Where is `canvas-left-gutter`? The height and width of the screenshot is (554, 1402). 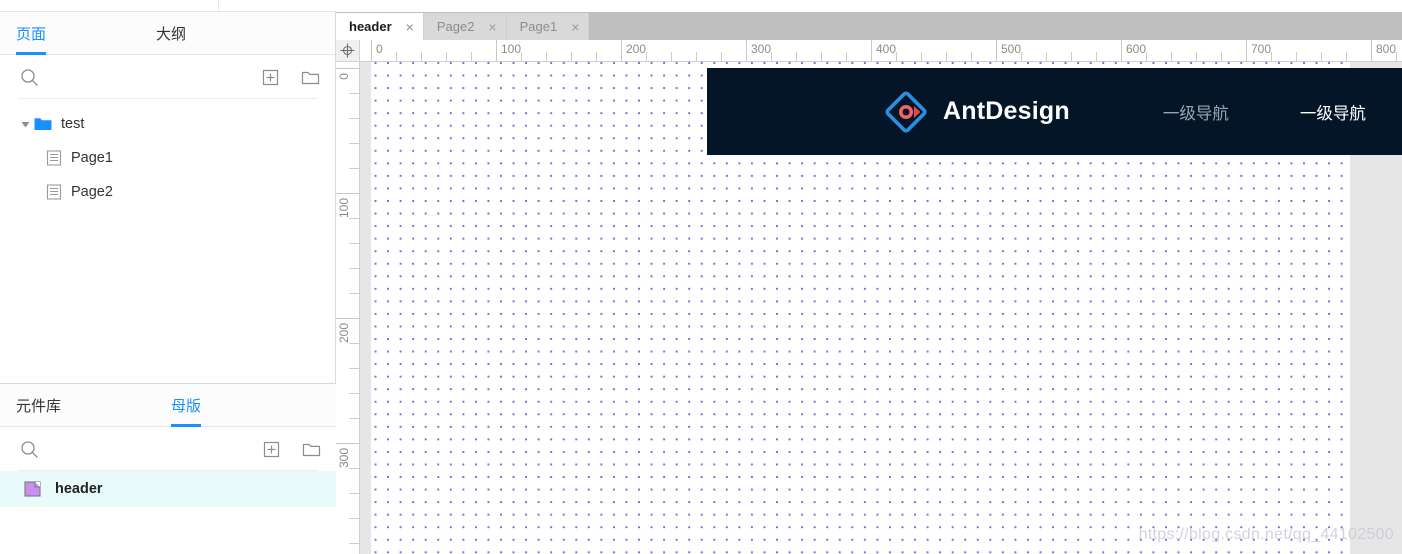
canvas-left-gutter is located at coordinates (365, 308).